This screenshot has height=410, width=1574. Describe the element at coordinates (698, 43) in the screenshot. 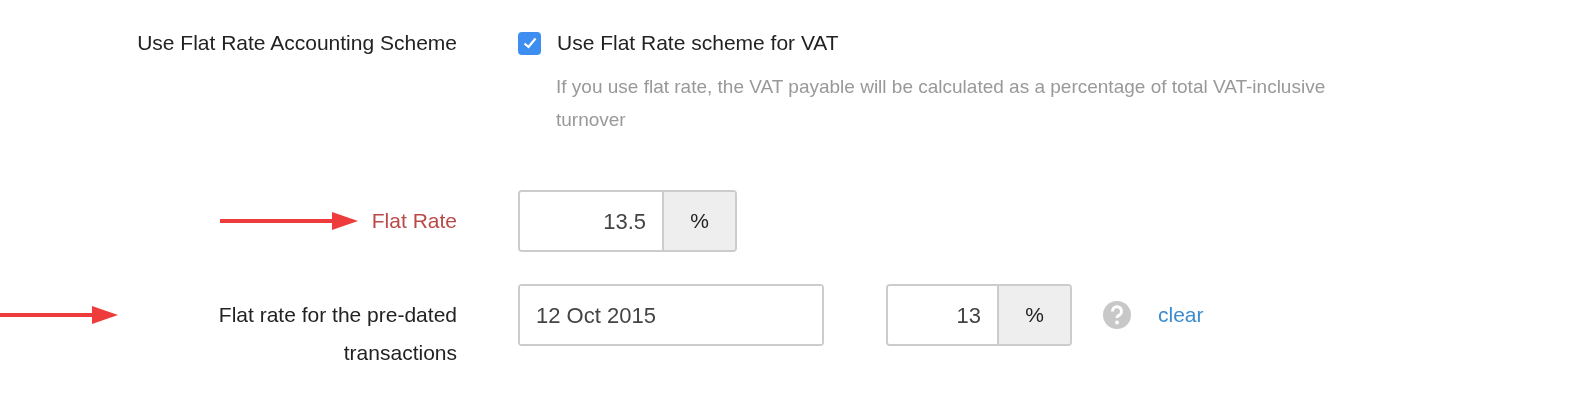

I see `checkbox-label: Use Flat Rate scheme for VAT` at that location.